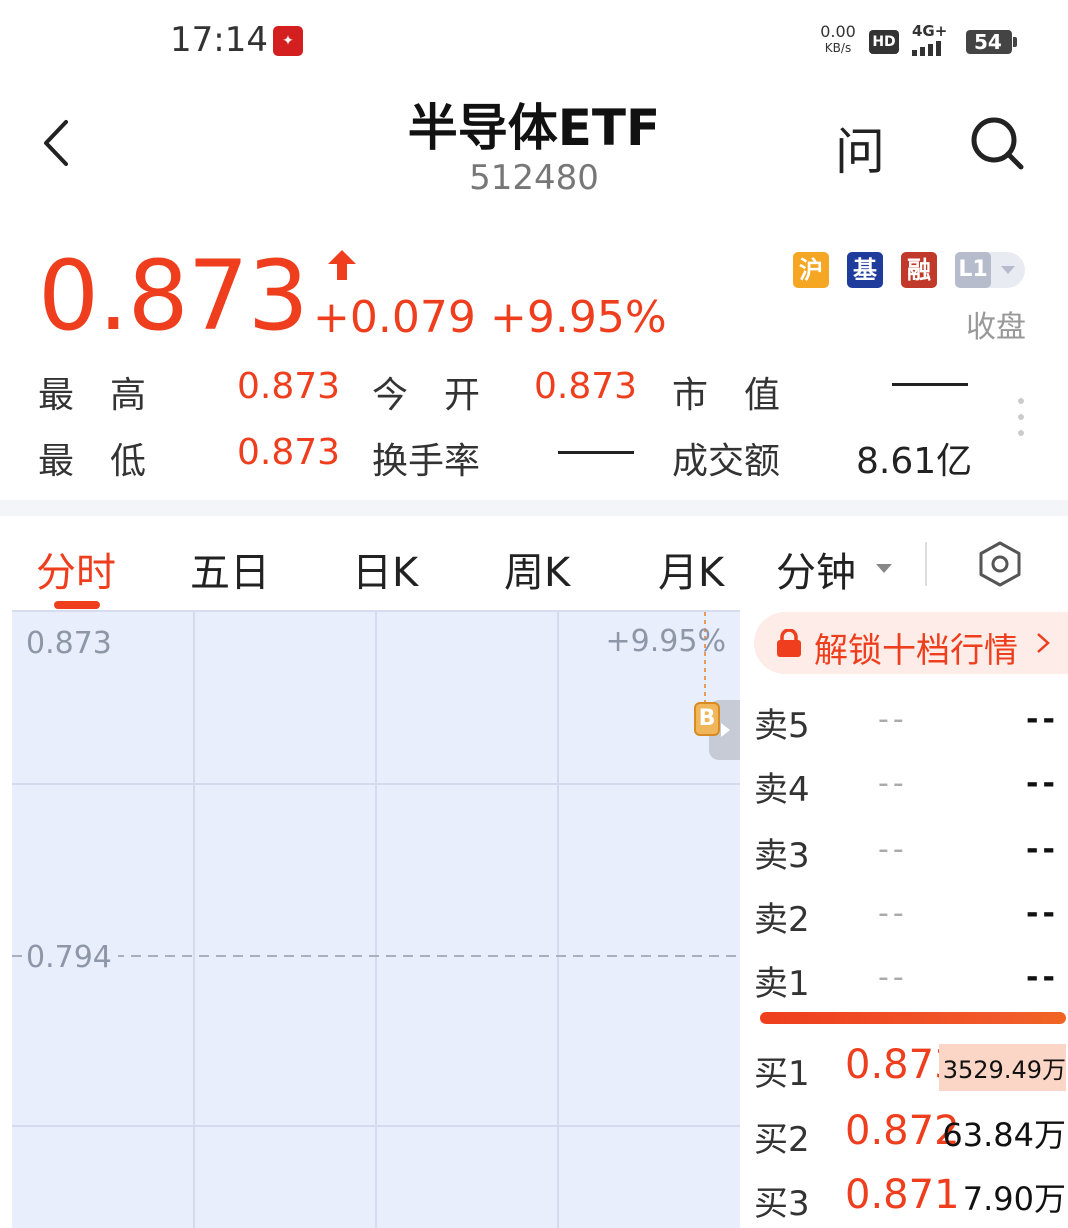  Describe the element at coordinates (289, 386) in the screenshot. I see `high-value: 0.873` at that location.